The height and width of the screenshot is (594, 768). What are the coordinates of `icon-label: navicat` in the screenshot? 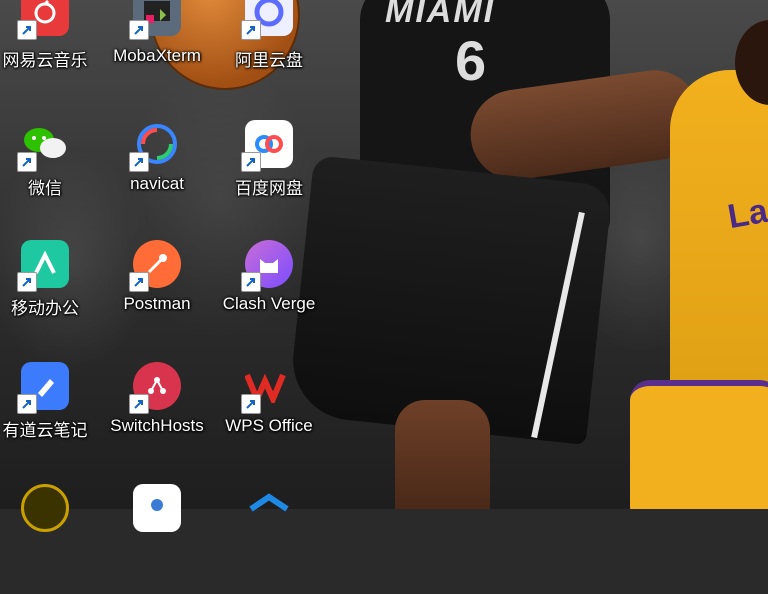 It's located at (157, 183).